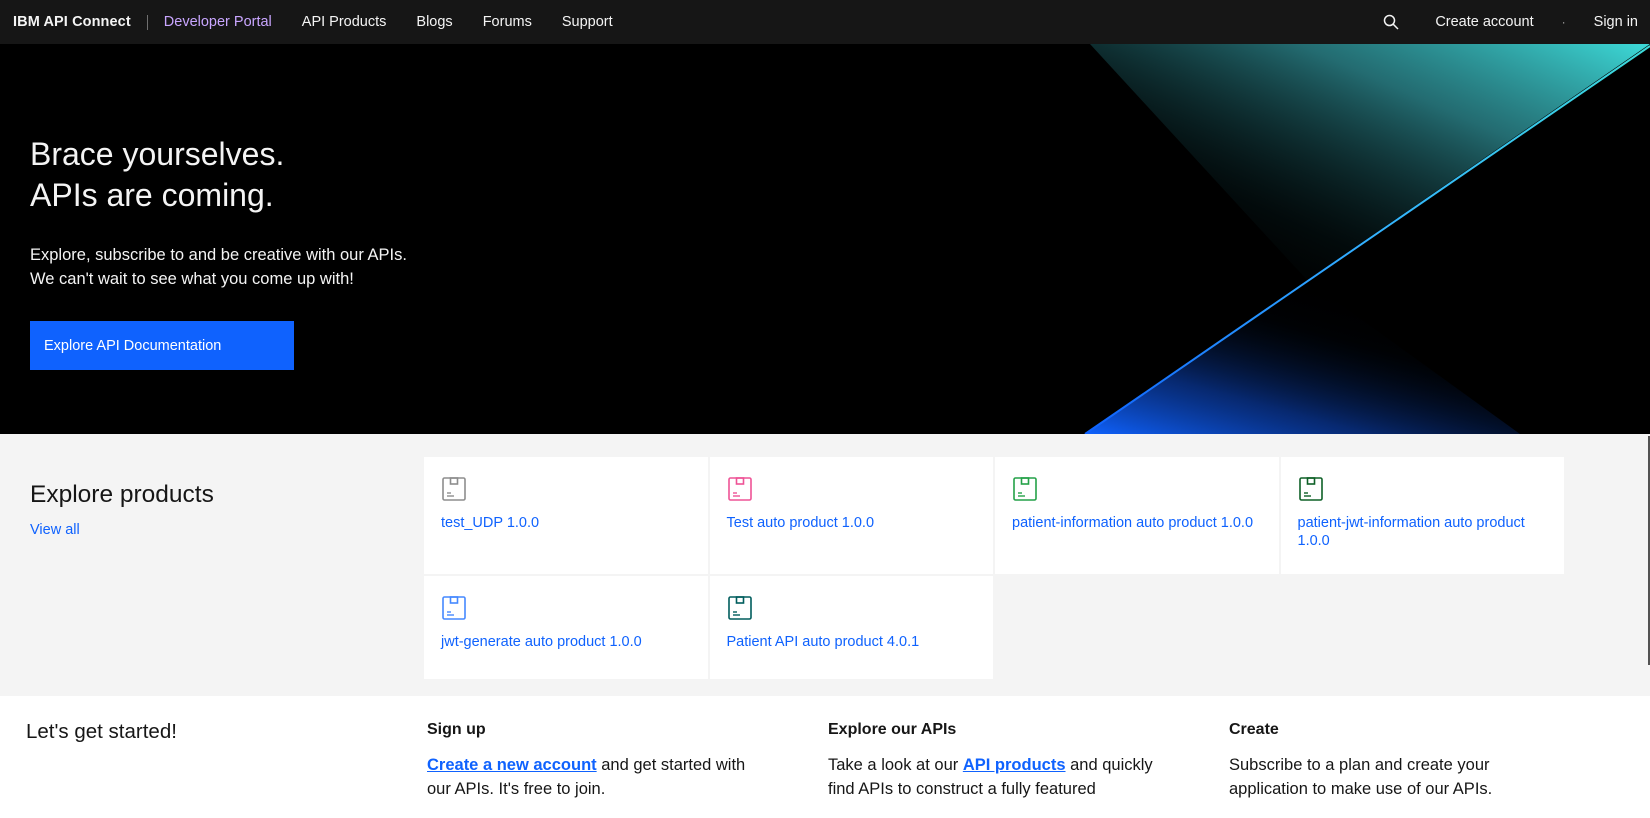 This screenshot has height=818, width=1650. Describe the element at coordinates (1484, 22) in the screenshot. I see `create-account-link: Create account` at that location.